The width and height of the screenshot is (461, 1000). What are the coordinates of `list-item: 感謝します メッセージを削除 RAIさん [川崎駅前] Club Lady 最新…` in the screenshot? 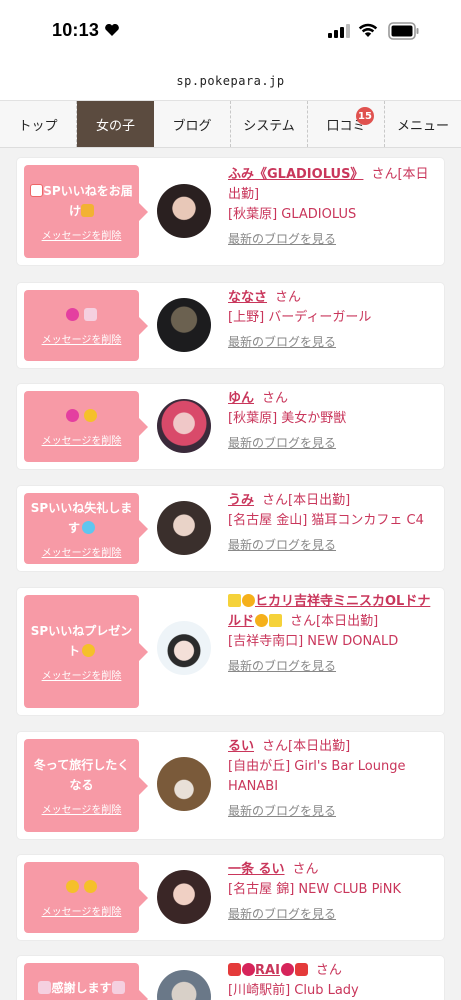 It's located at (230, 978).